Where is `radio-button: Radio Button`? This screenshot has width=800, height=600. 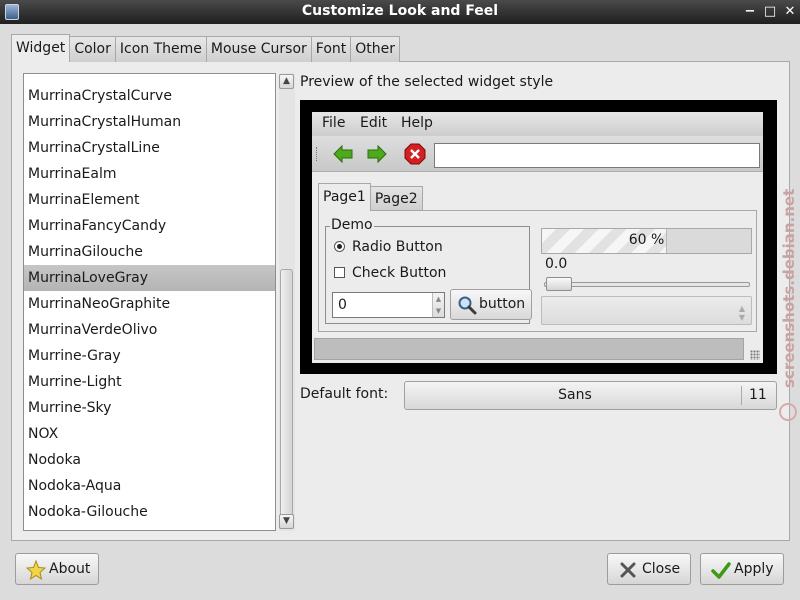 radio-button: Radio Button is located at coordinates (388, 247).